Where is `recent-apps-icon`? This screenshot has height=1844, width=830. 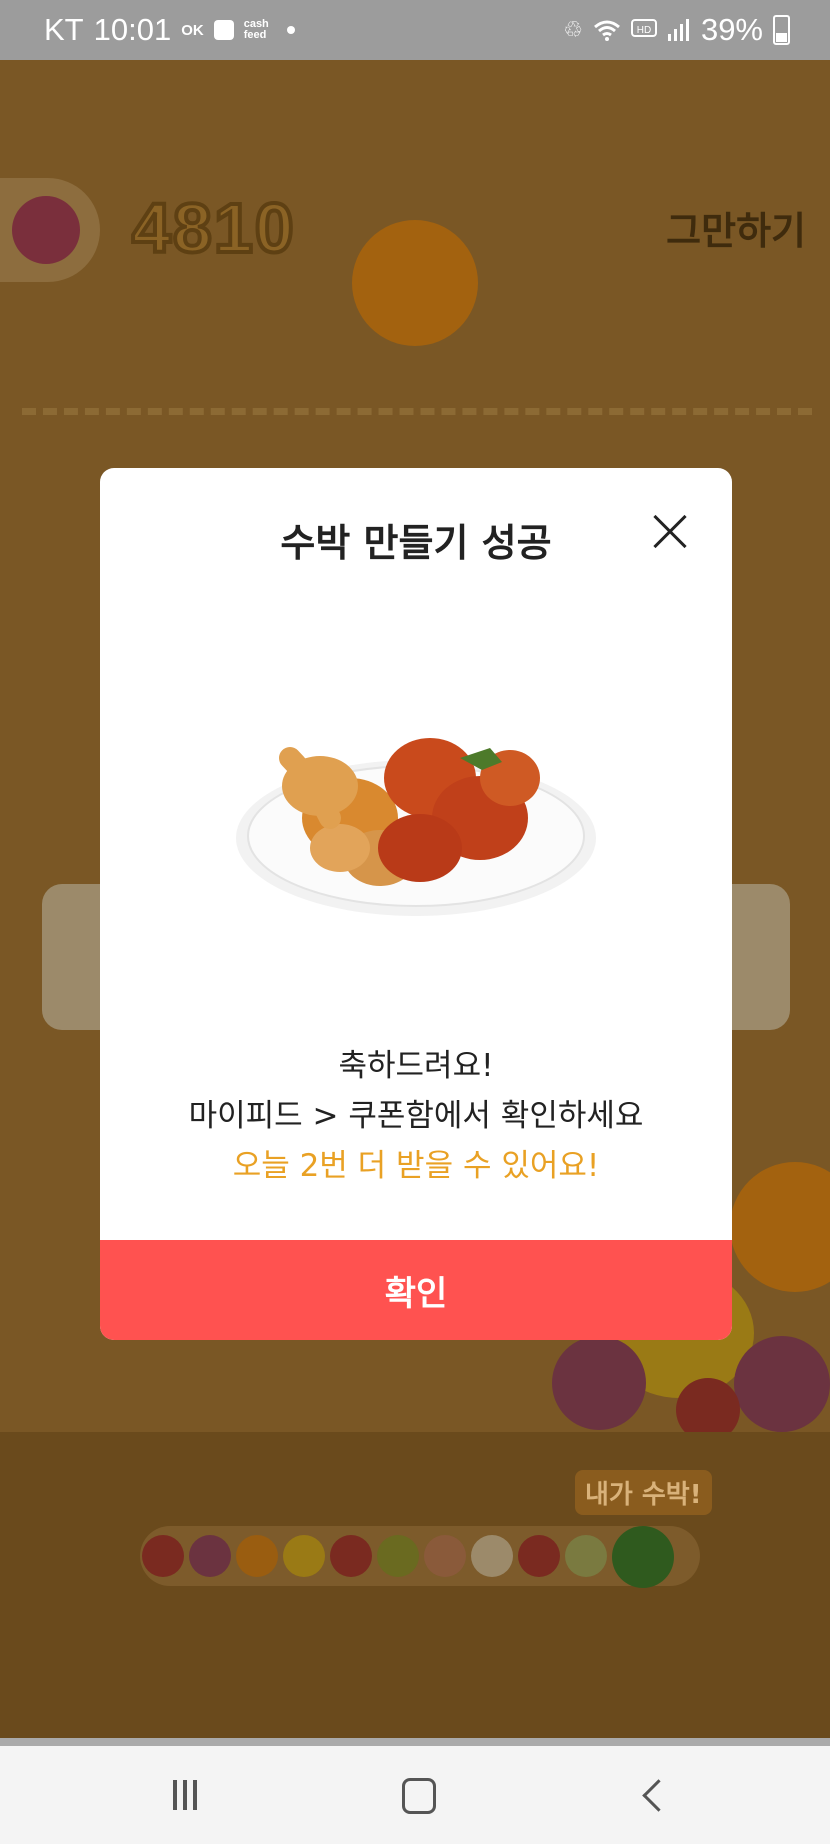
recent-apps-icon is located at coordinates (185, 1796).